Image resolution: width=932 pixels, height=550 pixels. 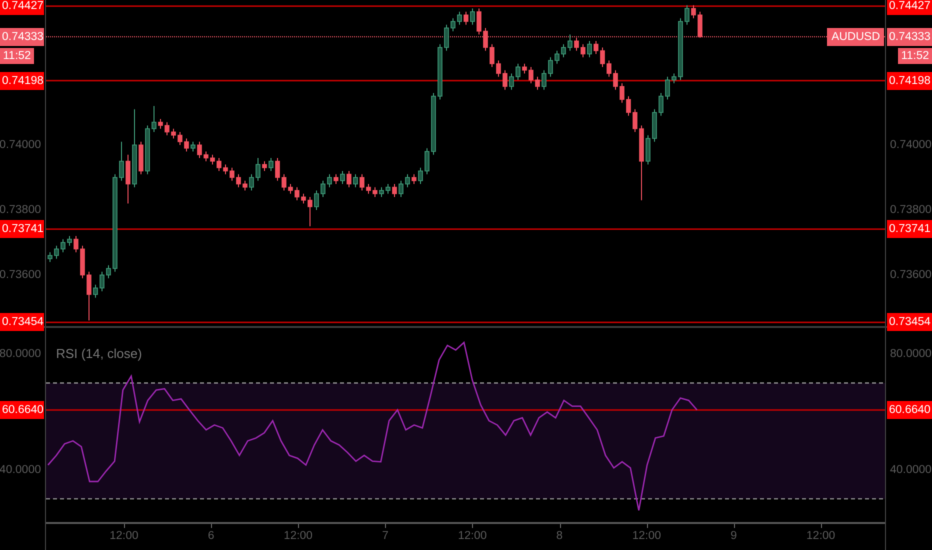 I want to click on symbol-label: AUDUSD, so click(x=855, y=37).